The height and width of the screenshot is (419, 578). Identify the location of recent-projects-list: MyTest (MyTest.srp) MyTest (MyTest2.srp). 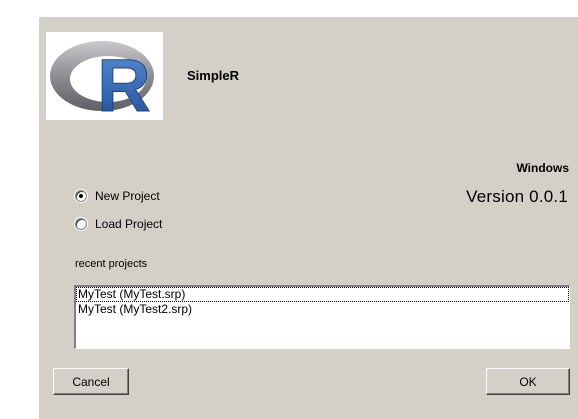
(322, 317).